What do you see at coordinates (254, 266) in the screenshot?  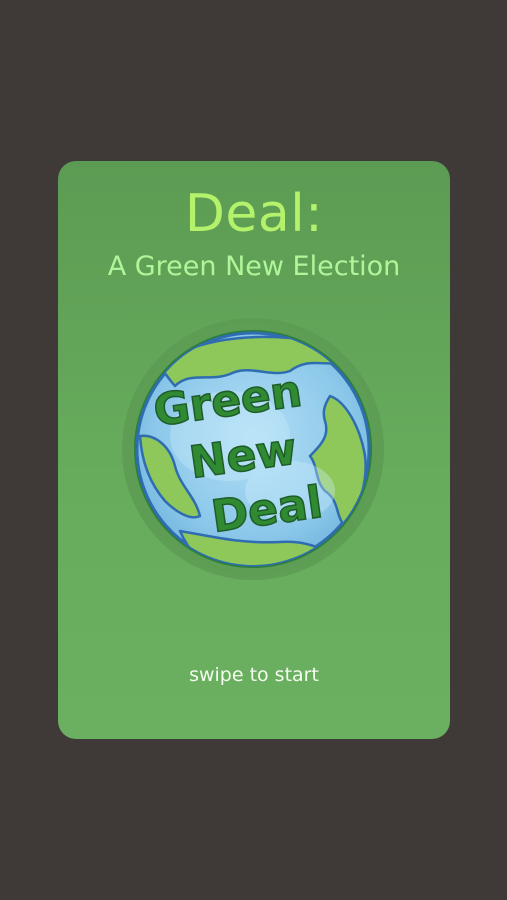 I see `game-subtitle: A Green New Election` at bounding box center [254, 266].